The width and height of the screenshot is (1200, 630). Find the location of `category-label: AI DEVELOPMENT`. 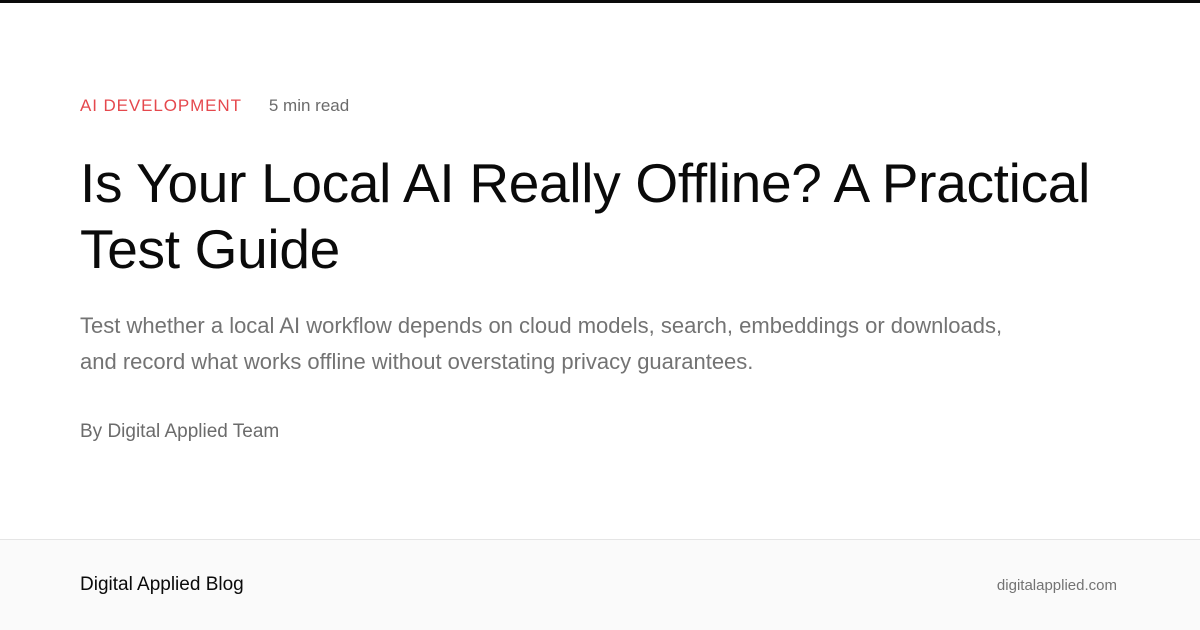

category-label: AI DEVELOPMENT is located at coordinates (161, 106).